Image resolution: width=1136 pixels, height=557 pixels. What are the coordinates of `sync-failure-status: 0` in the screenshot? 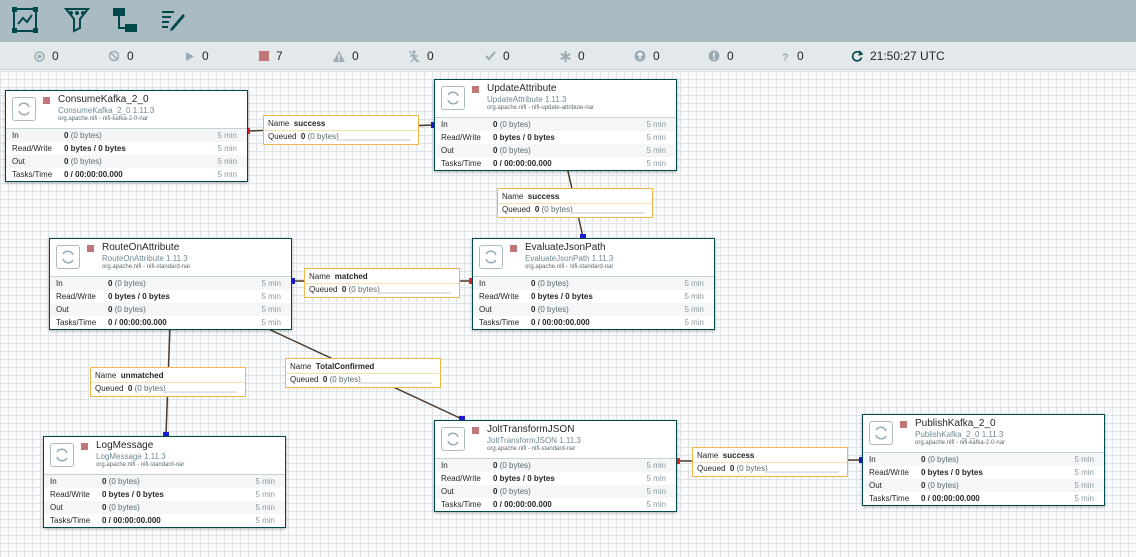 It's located at (721, 56).